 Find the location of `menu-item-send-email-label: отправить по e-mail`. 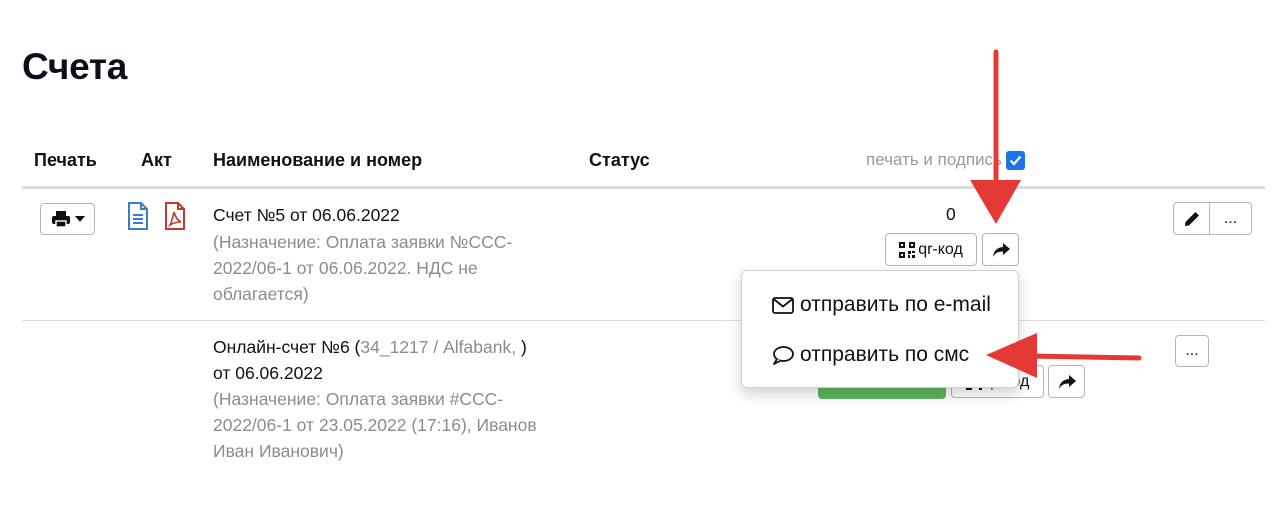

menu-item-send-email-label: отправить по e-mail is located at coordinates (895, 304).